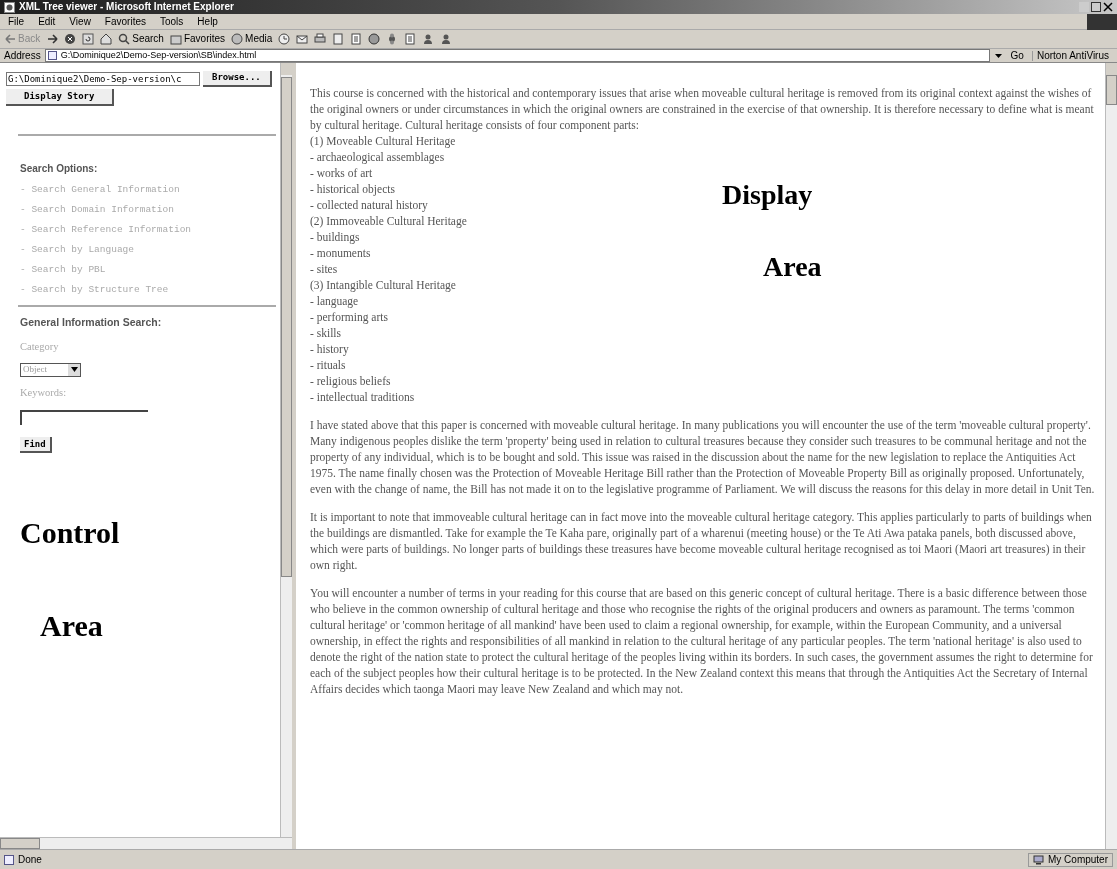 The image size is (1117, 869). I want to click on list-item: - historical objects, so click(352, 189).